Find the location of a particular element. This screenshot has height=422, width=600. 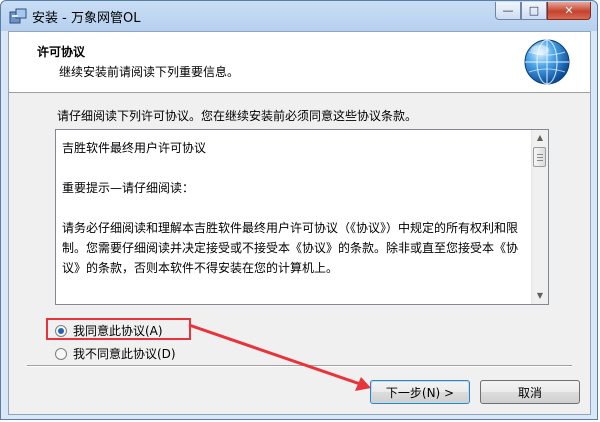

annotation-arrow is located at coordinates (279, 357).